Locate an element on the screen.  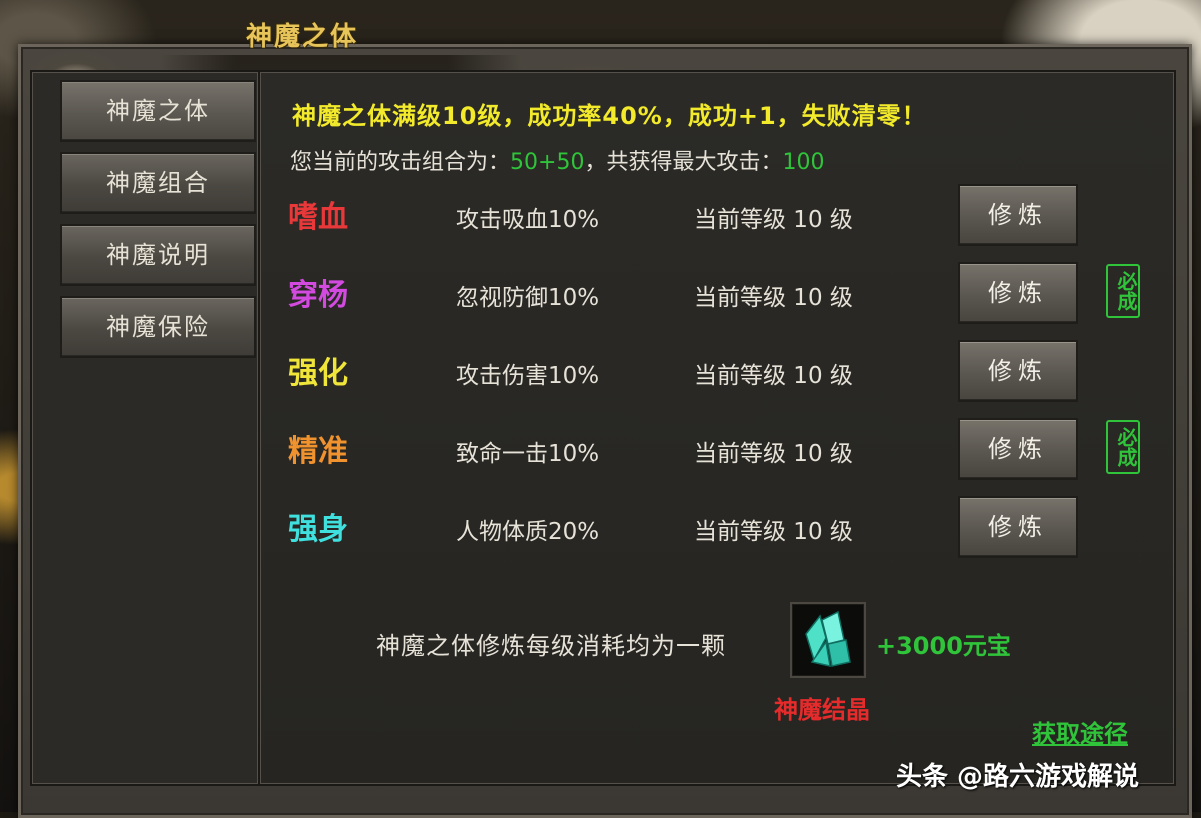
stat-row-pierce: 穿杨 忽视防御10% 当前等级 10 级 修炼 必成 is located at coordinates (717, 294).